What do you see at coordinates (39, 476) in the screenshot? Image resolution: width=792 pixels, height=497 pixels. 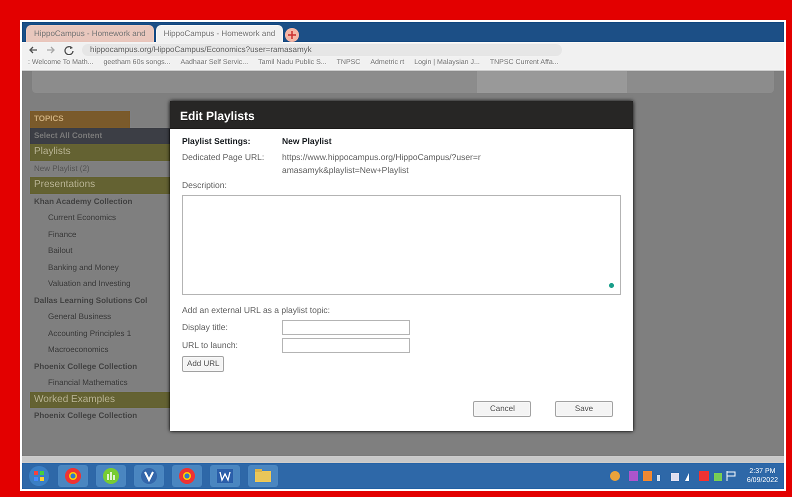 I see `start-icon` at bounding box center [39, 476].